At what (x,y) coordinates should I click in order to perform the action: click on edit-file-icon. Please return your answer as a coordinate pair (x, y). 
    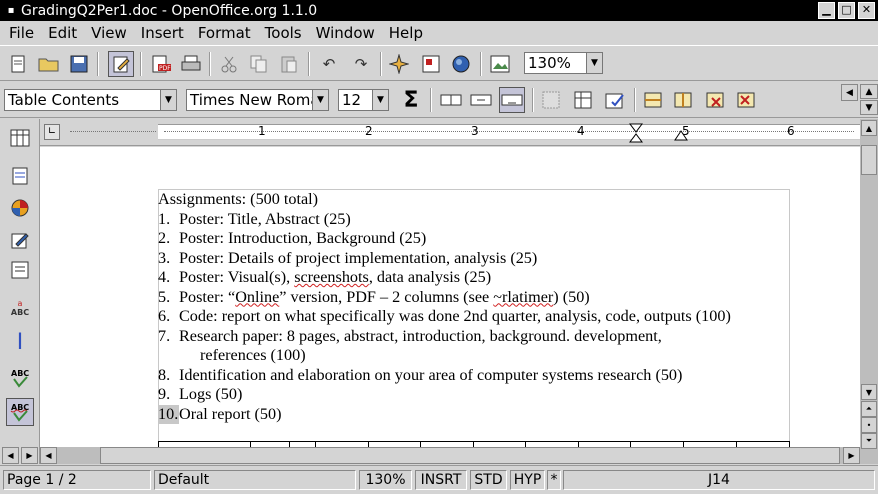
    Looking at the image, I should click on (121, 64).